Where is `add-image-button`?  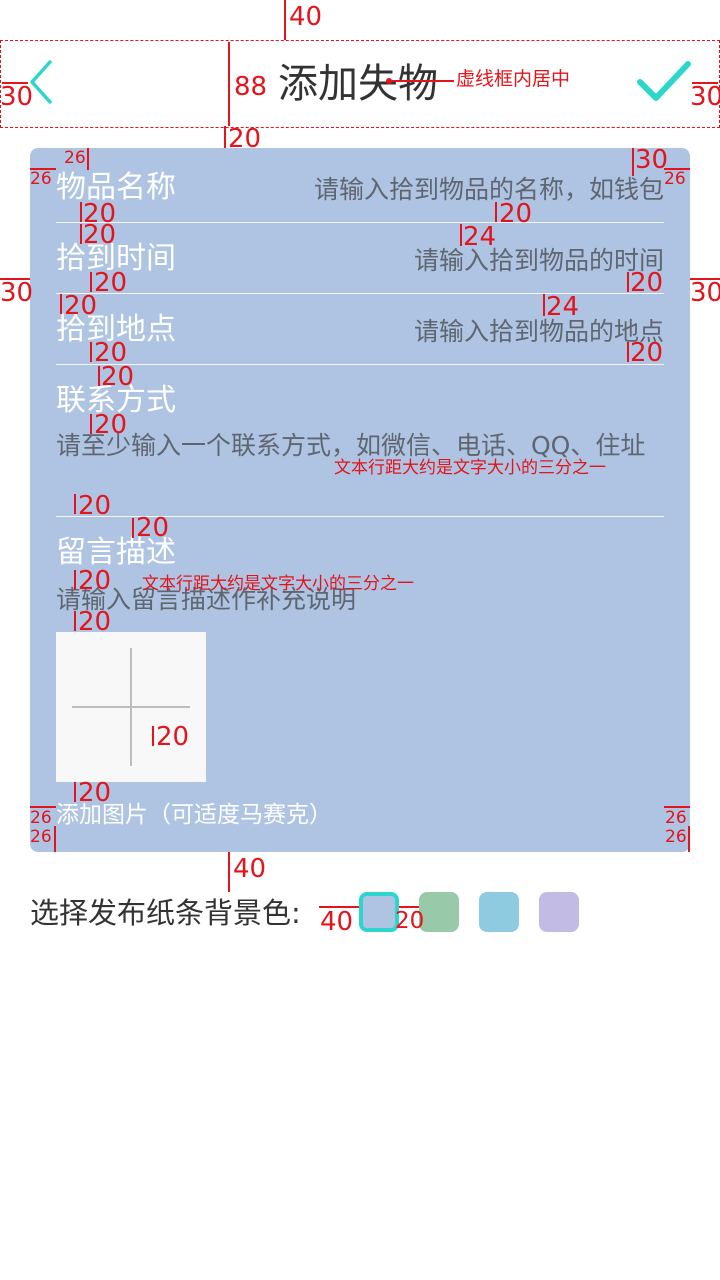 add-image-button is located at coordinates (131, 707).